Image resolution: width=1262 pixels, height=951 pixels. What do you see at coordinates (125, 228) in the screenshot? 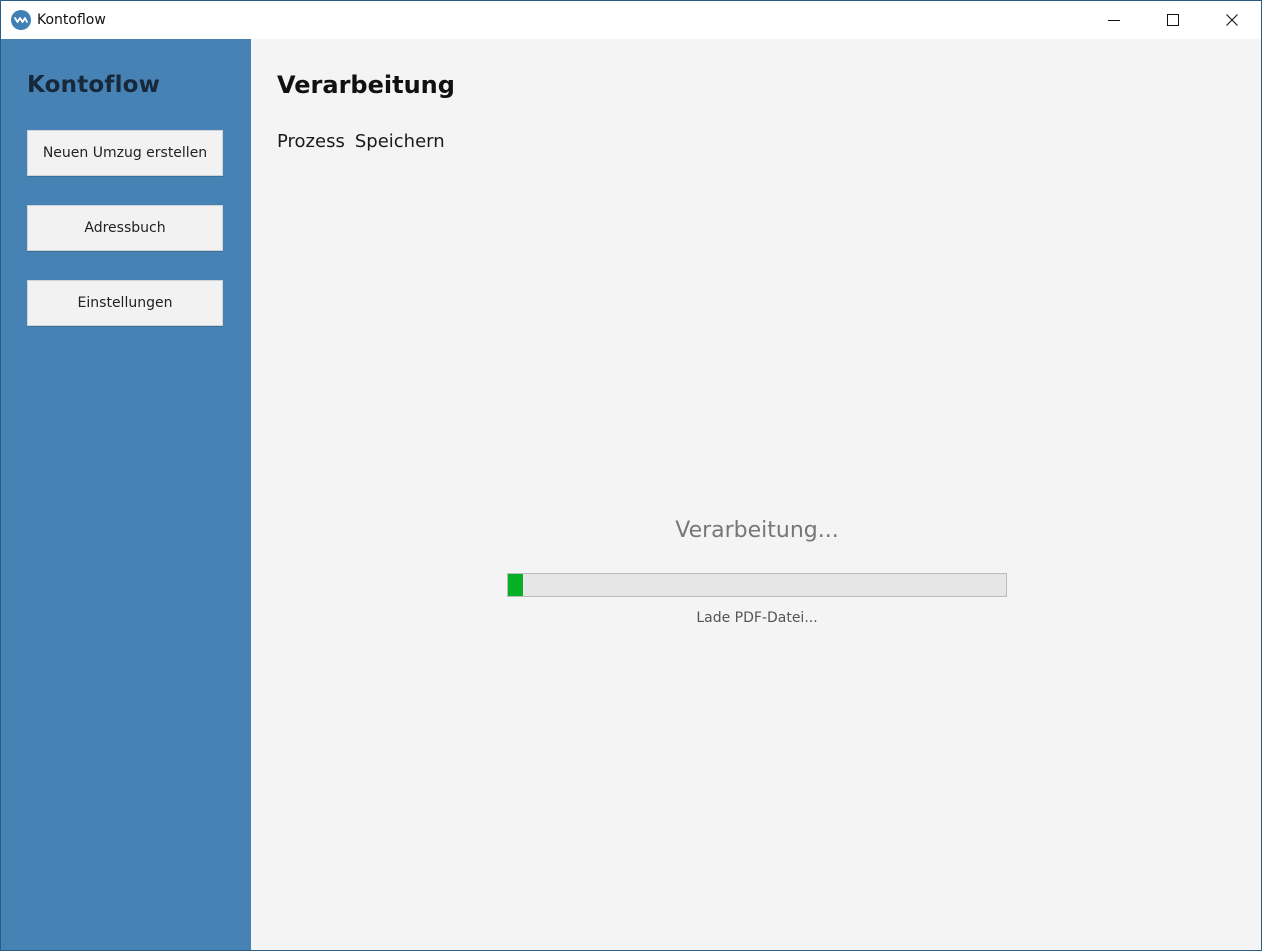
I see `address-book-button: Adressbuch` at bounding box center [125, 228].